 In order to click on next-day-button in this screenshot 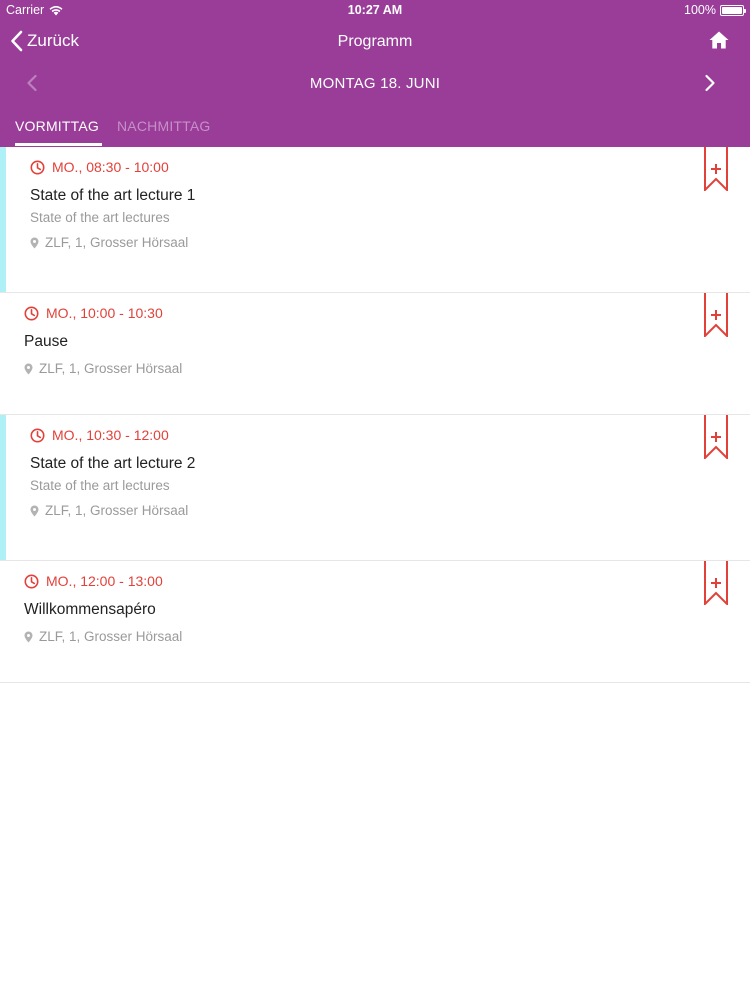, I will do `click(710, 85)`.